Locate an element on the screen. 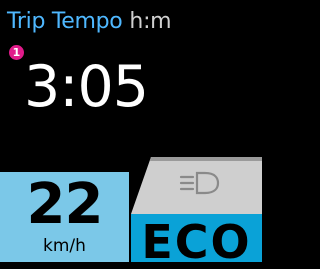 The image size is (320, 269). assist-mode-label: ECO is located at coordinates (196, 242).